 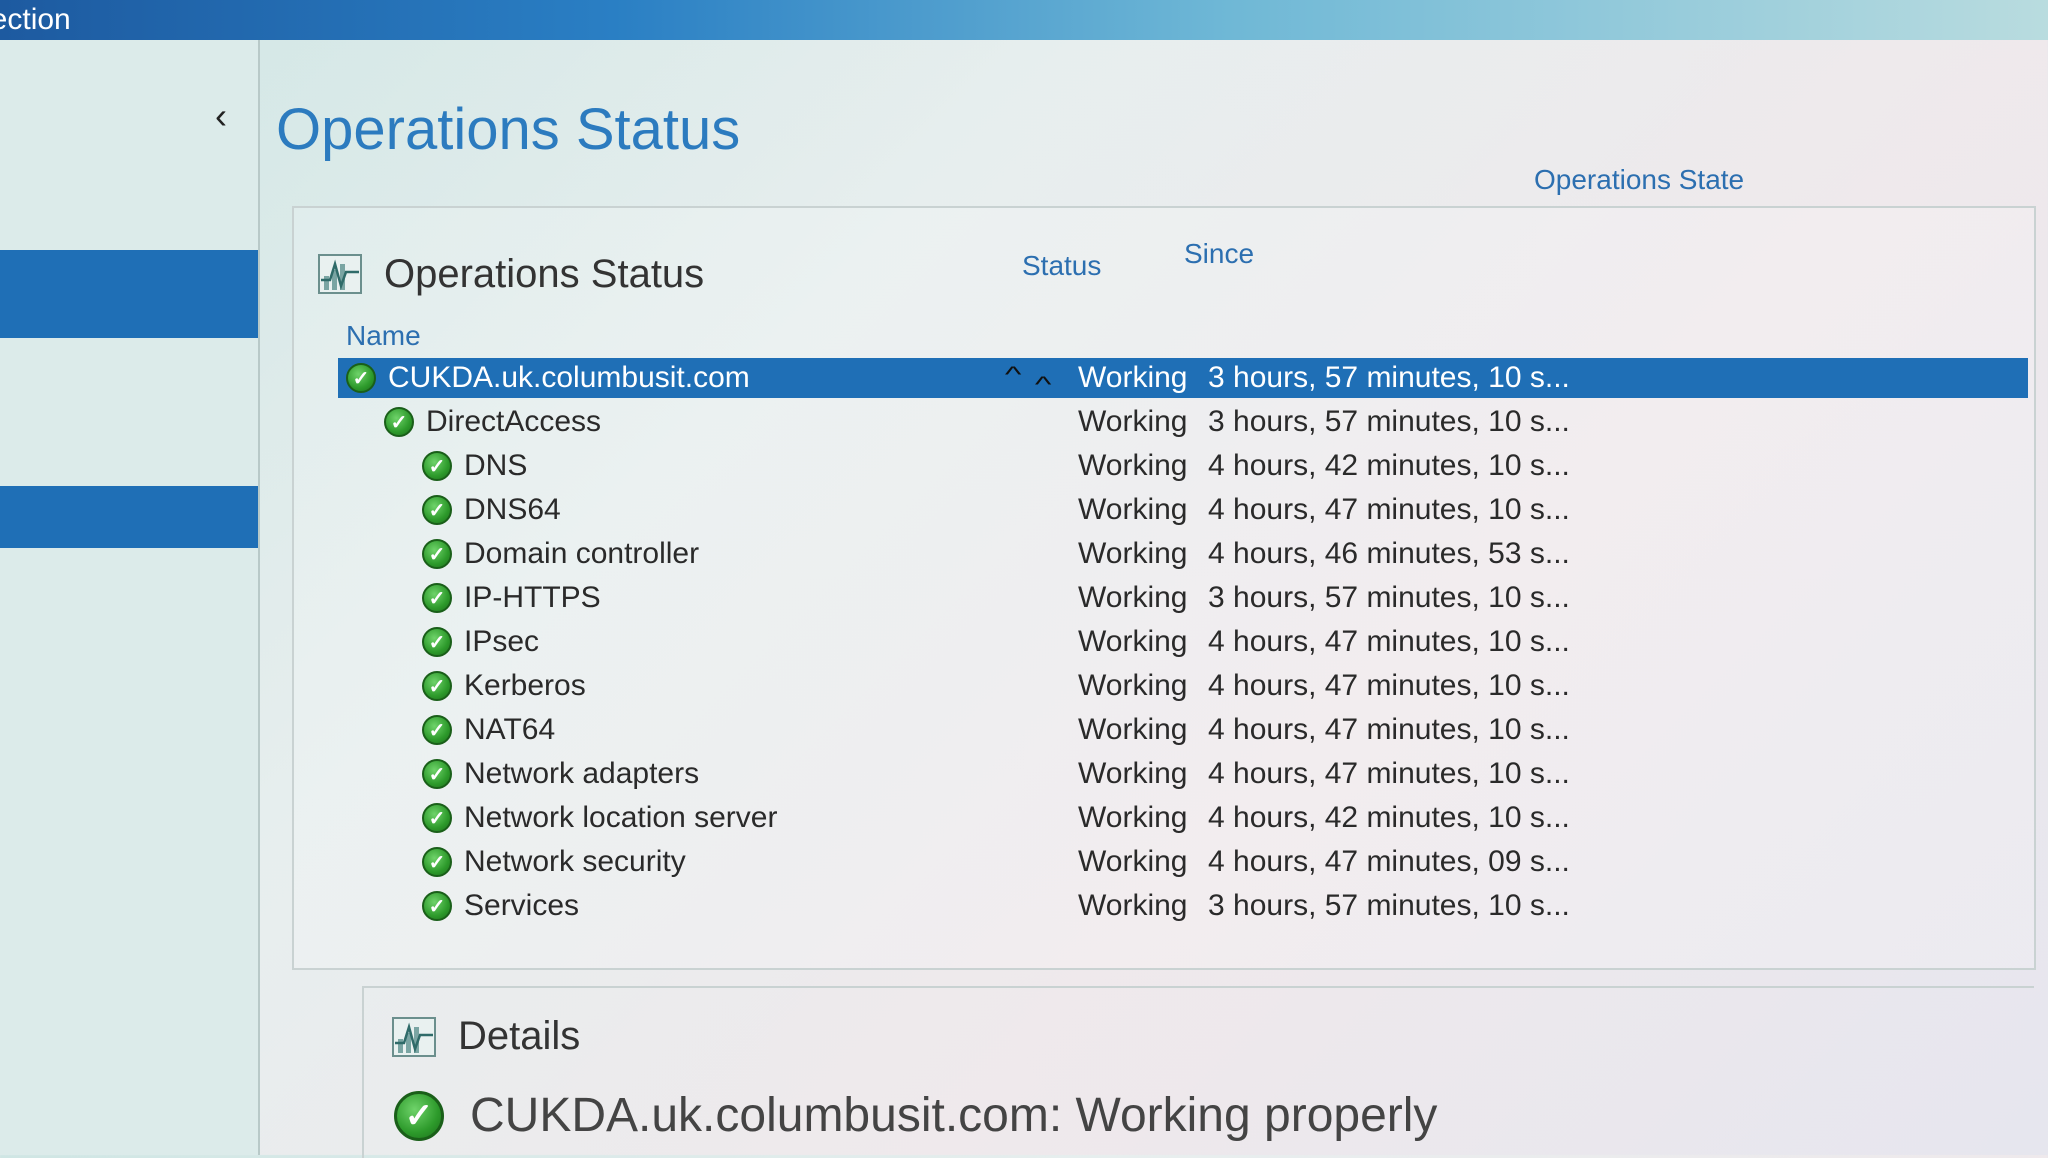 I want to click on collapse-sidebar-chevron-icon: ‹, so click(x=221, y=116).